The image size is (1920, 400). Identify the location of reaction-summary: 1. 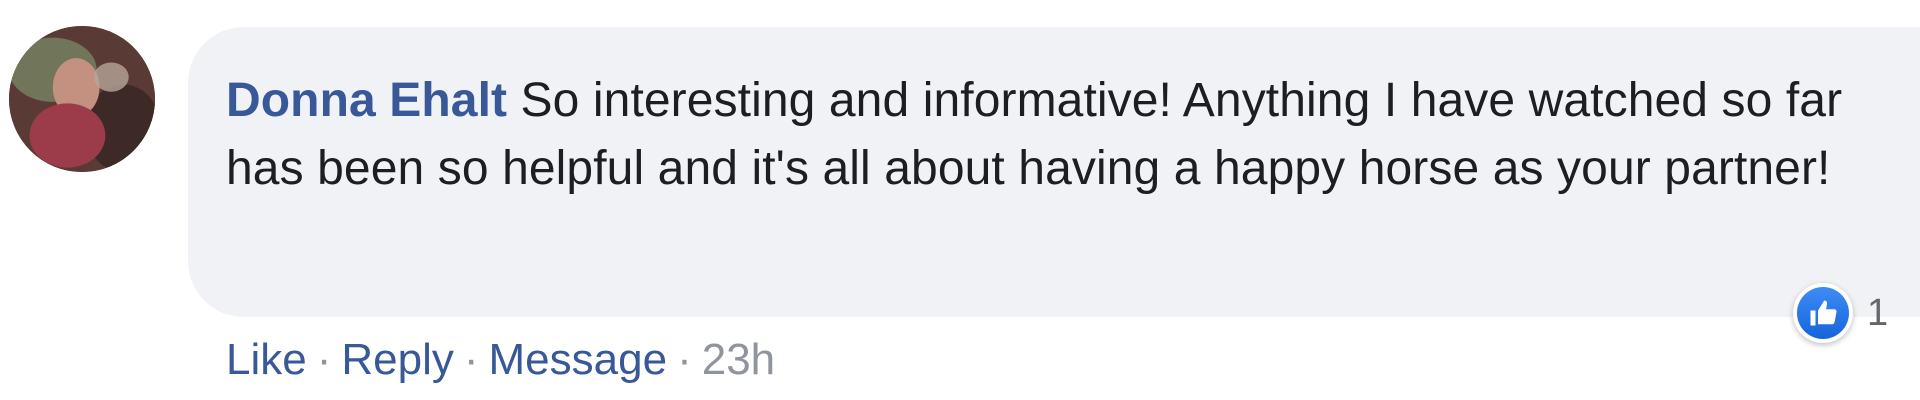
(1840, 313).